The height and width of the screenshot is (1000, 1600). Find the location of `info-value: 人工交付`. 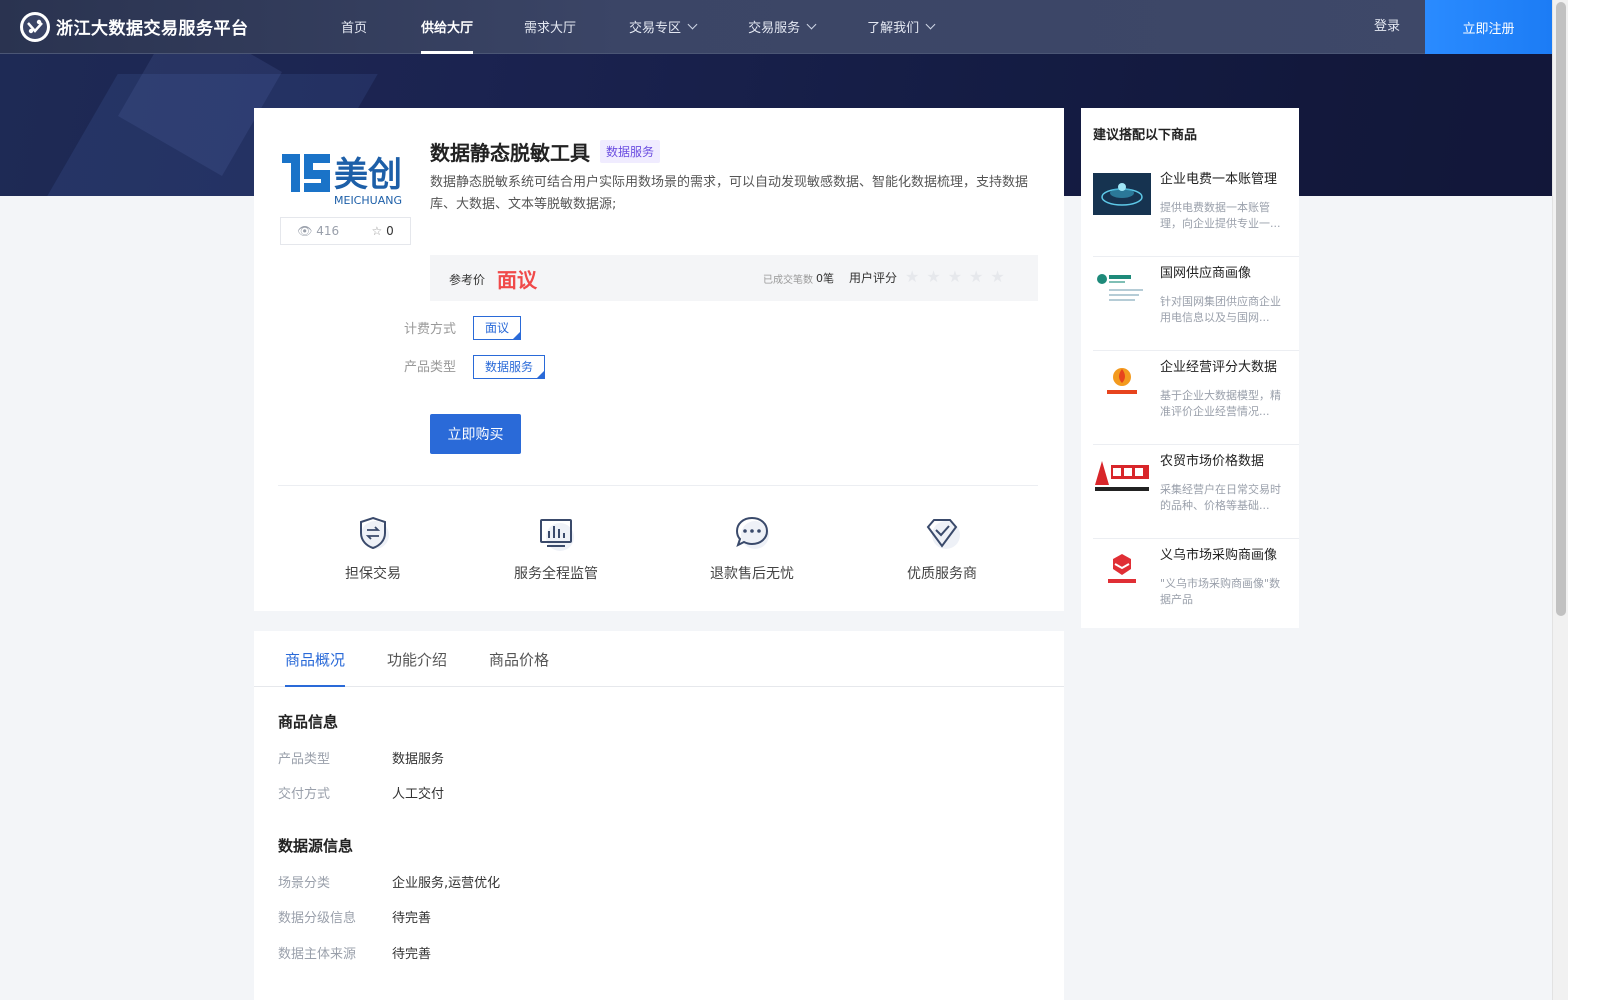

info-value: 人工交付 is located at coordinates (418, 794).